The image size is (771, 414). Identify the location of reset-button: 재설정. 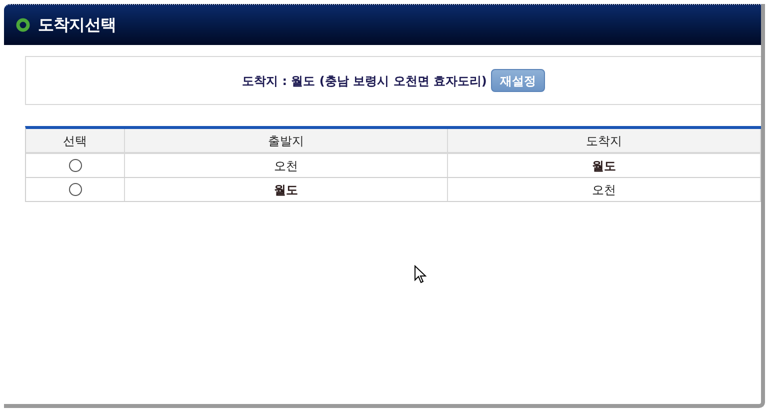
(517, 80).